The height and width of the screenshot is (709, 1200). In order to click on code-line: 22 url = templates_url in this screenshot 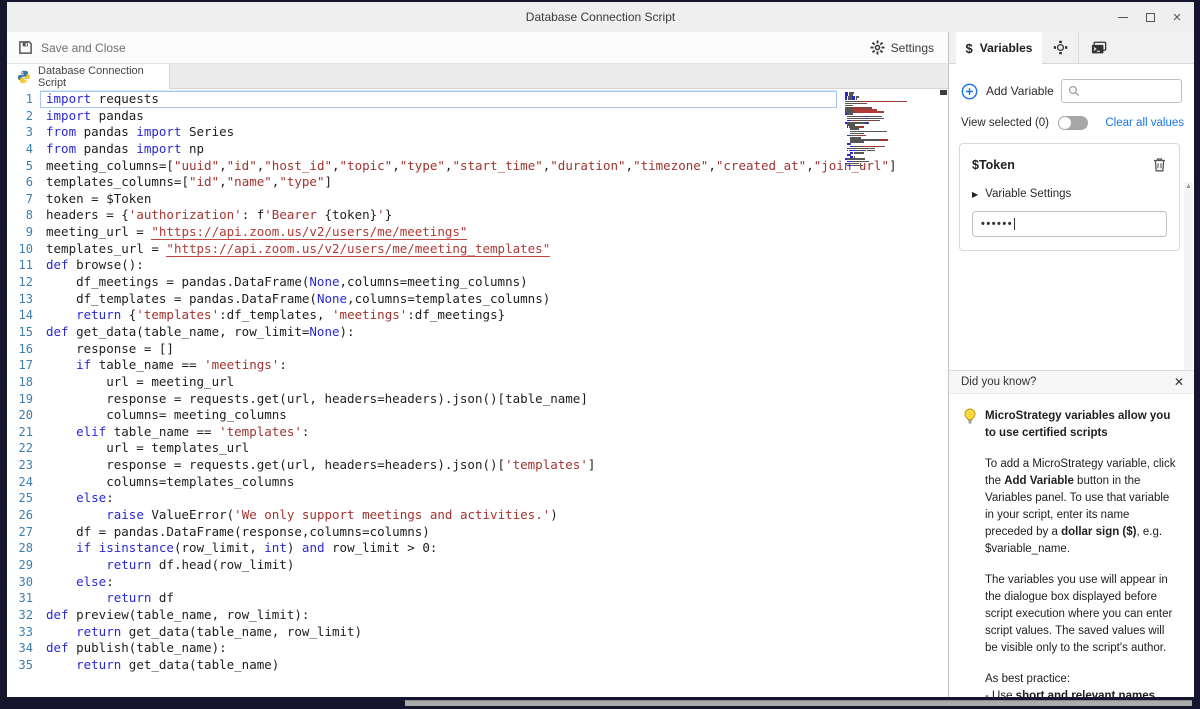, I will do `click(472, 448)`.